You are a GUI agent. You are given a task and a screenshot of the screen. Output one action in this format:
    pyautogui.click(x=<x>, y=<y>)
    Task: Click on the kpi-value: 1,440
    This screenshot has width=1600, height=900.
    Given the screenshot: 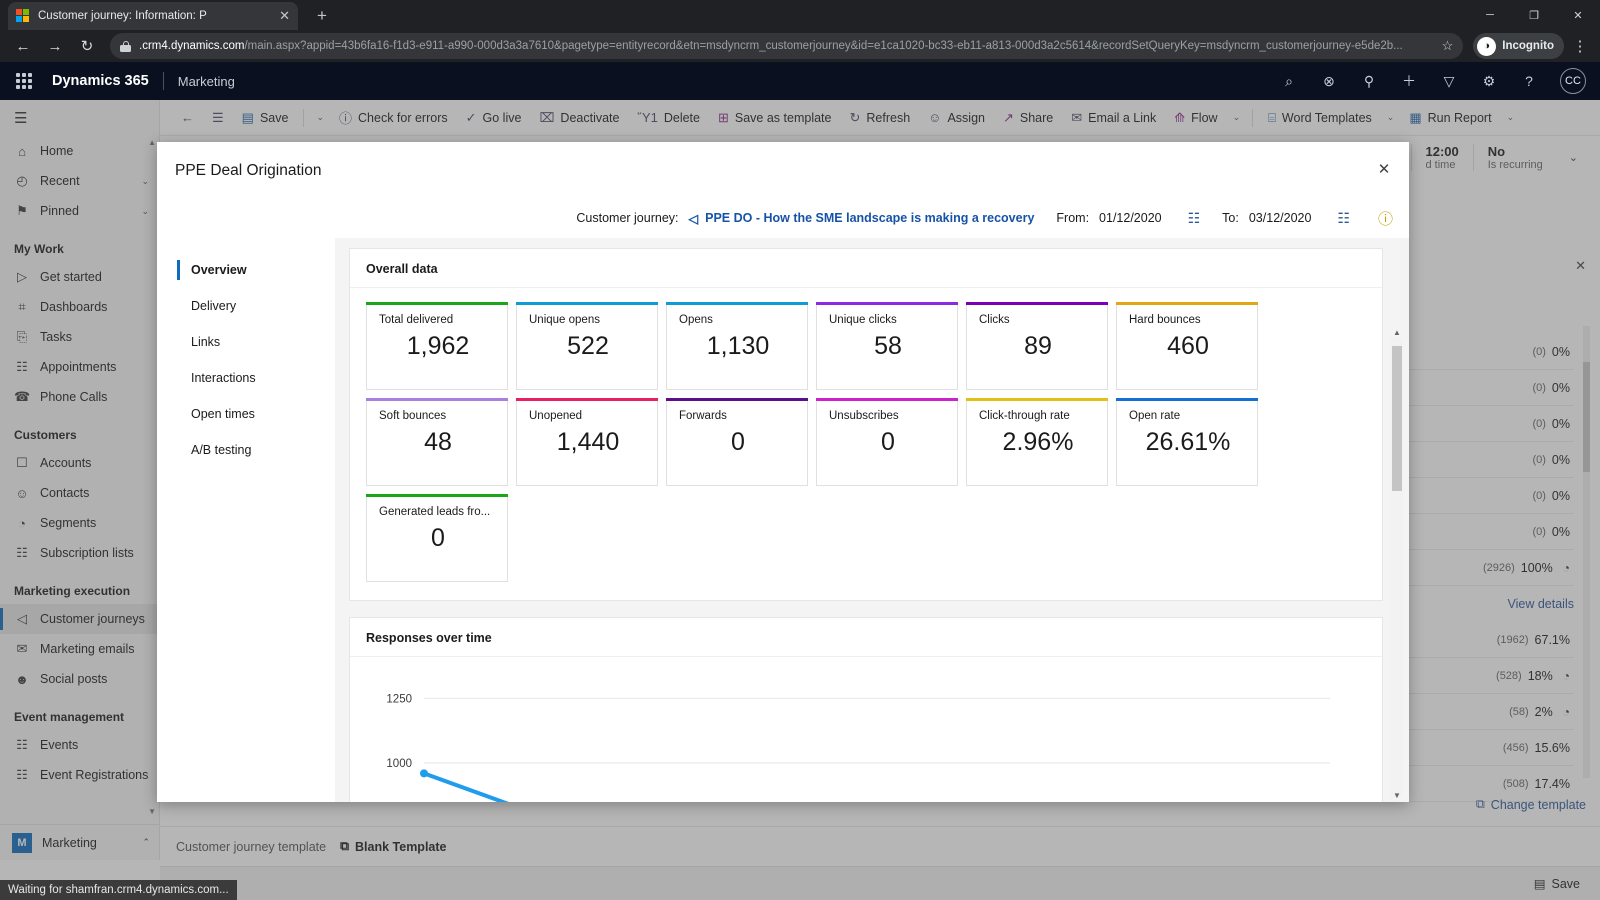 What is the action you would take?
    pyautogui.click(x=588, y=442)
    